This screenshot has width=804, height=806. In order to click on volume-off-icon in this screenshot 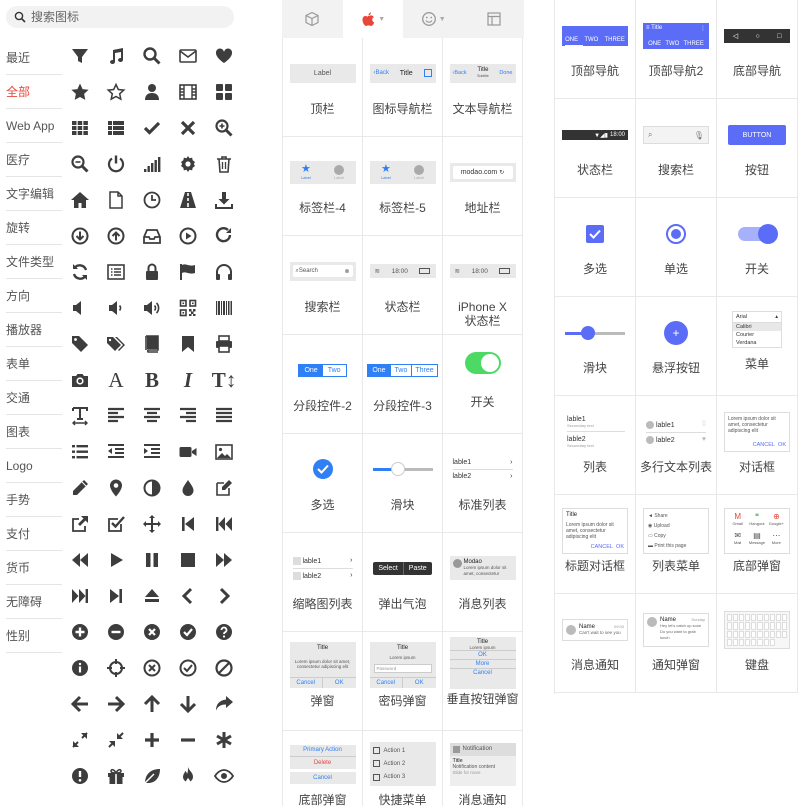, I will do `click(80, 308)`.